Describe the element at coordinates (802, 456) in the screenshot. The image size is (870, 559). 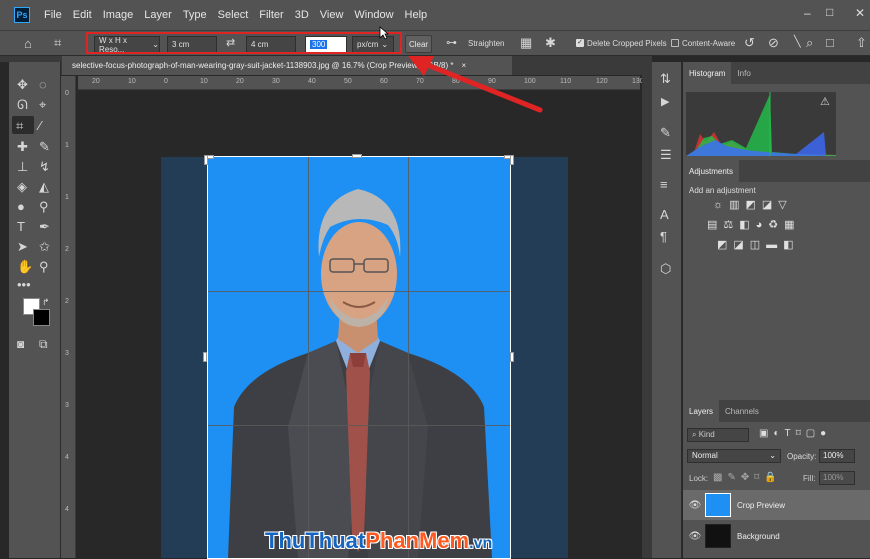
I see `opacity-label: Opacity:` at that location.